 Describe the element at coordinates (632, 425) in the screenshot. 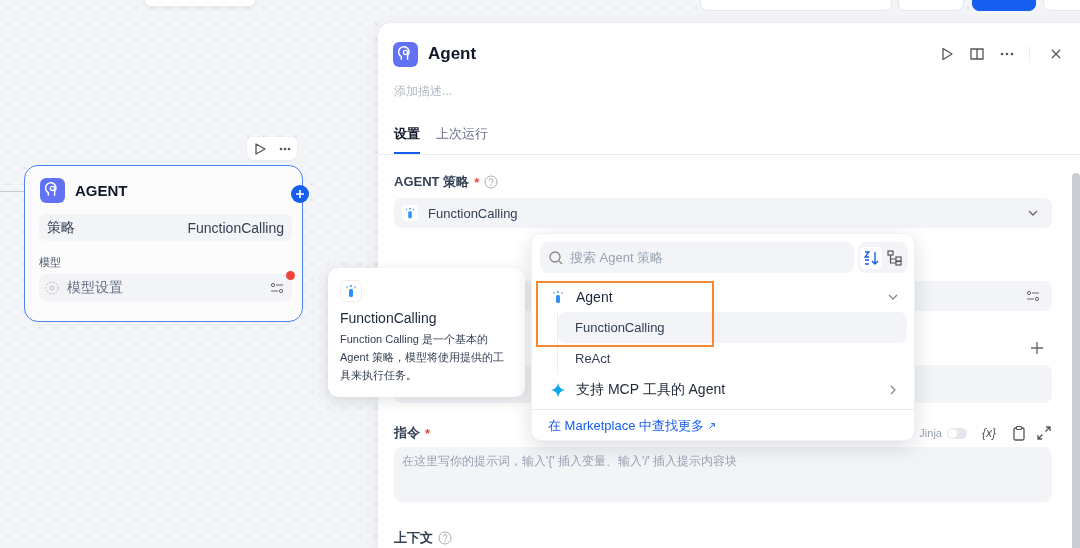

I see `marketplace-link: 在 Marketplace 中查找更多` at that location.